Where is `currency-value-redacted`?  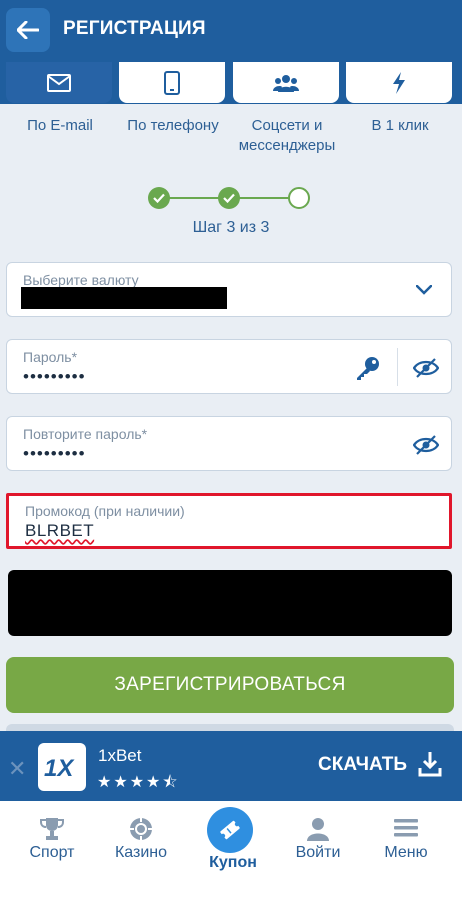
currency-value-redacted is located at coordinates (124, 298).